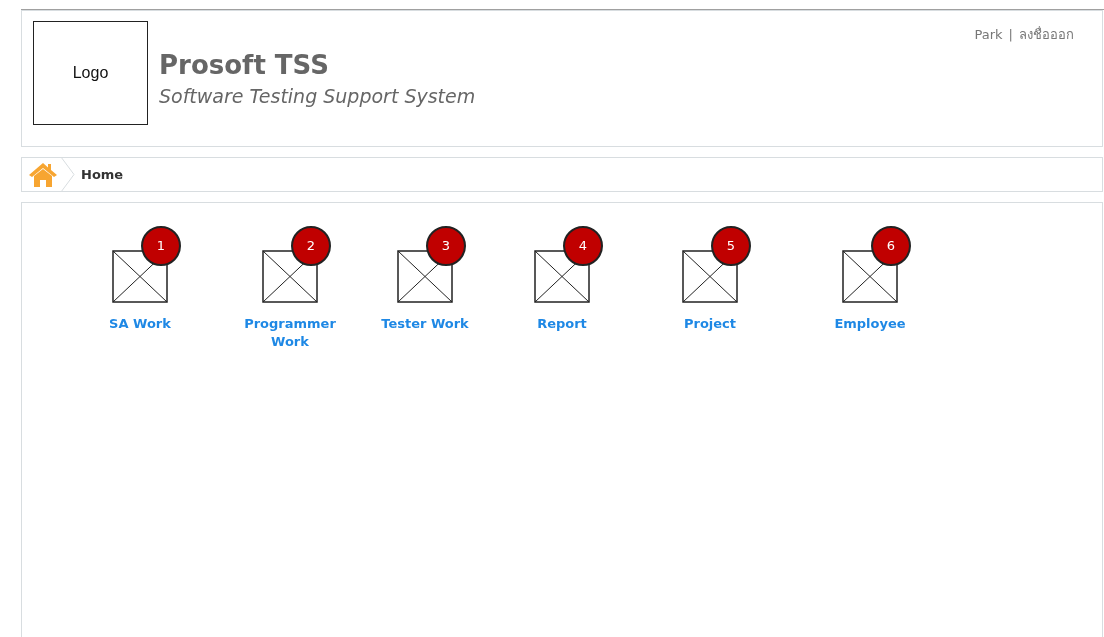 This screenshot has height=637, width=1104. What do you see at coordinates (290, 333) in the screenshot?
I see `menu-link: Programmer Work` at bounding box center [290, 333].